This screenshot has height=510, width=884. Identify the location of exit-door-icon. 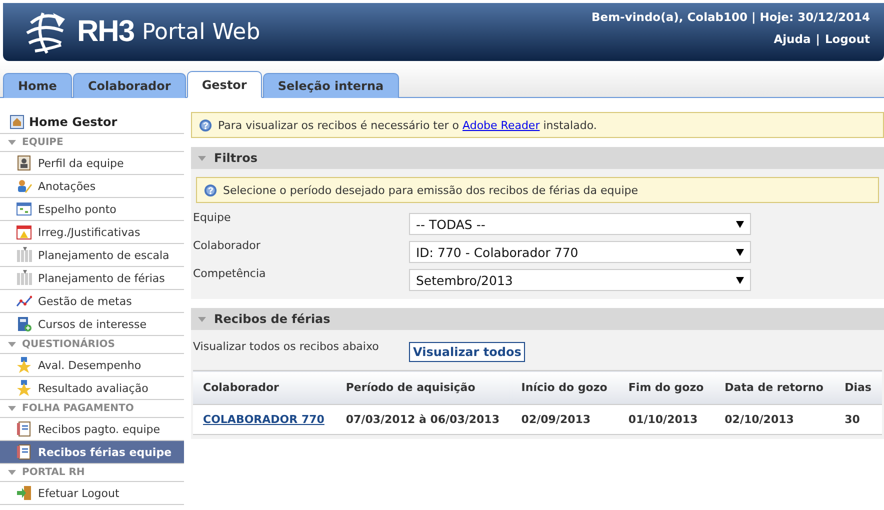
(24, 493).